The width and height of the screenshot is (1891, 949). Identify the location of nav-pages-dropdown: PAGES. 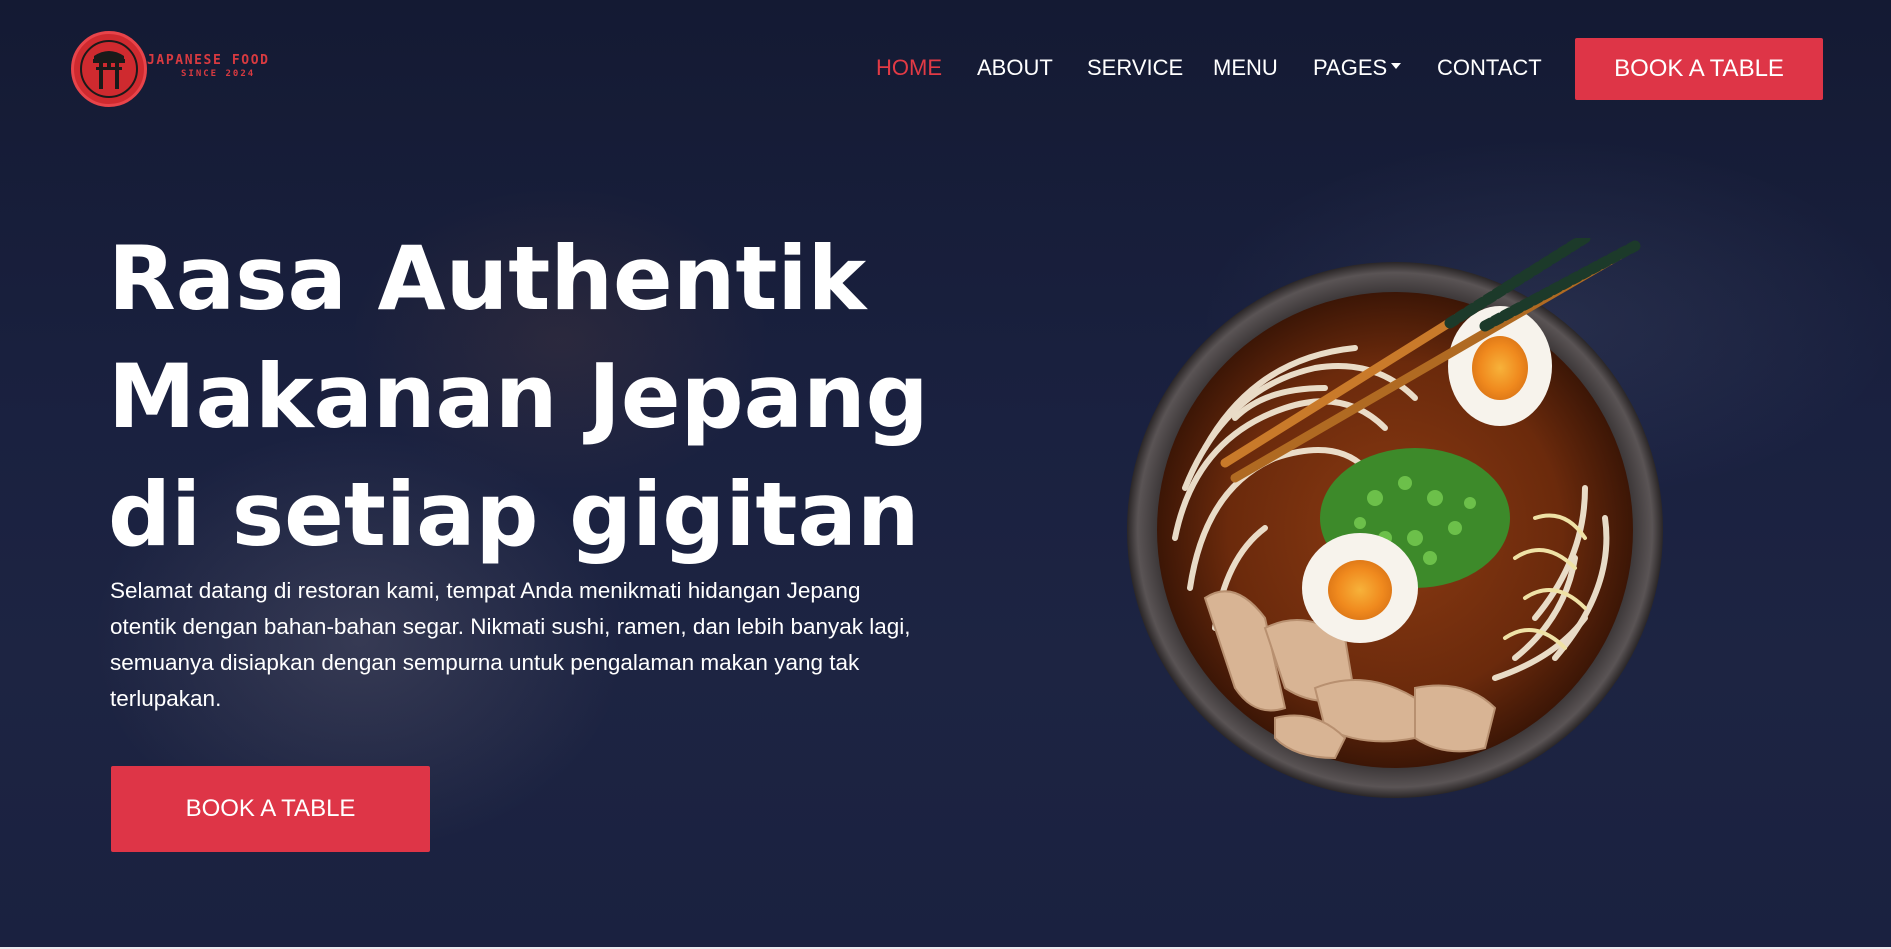
(1357, 68).